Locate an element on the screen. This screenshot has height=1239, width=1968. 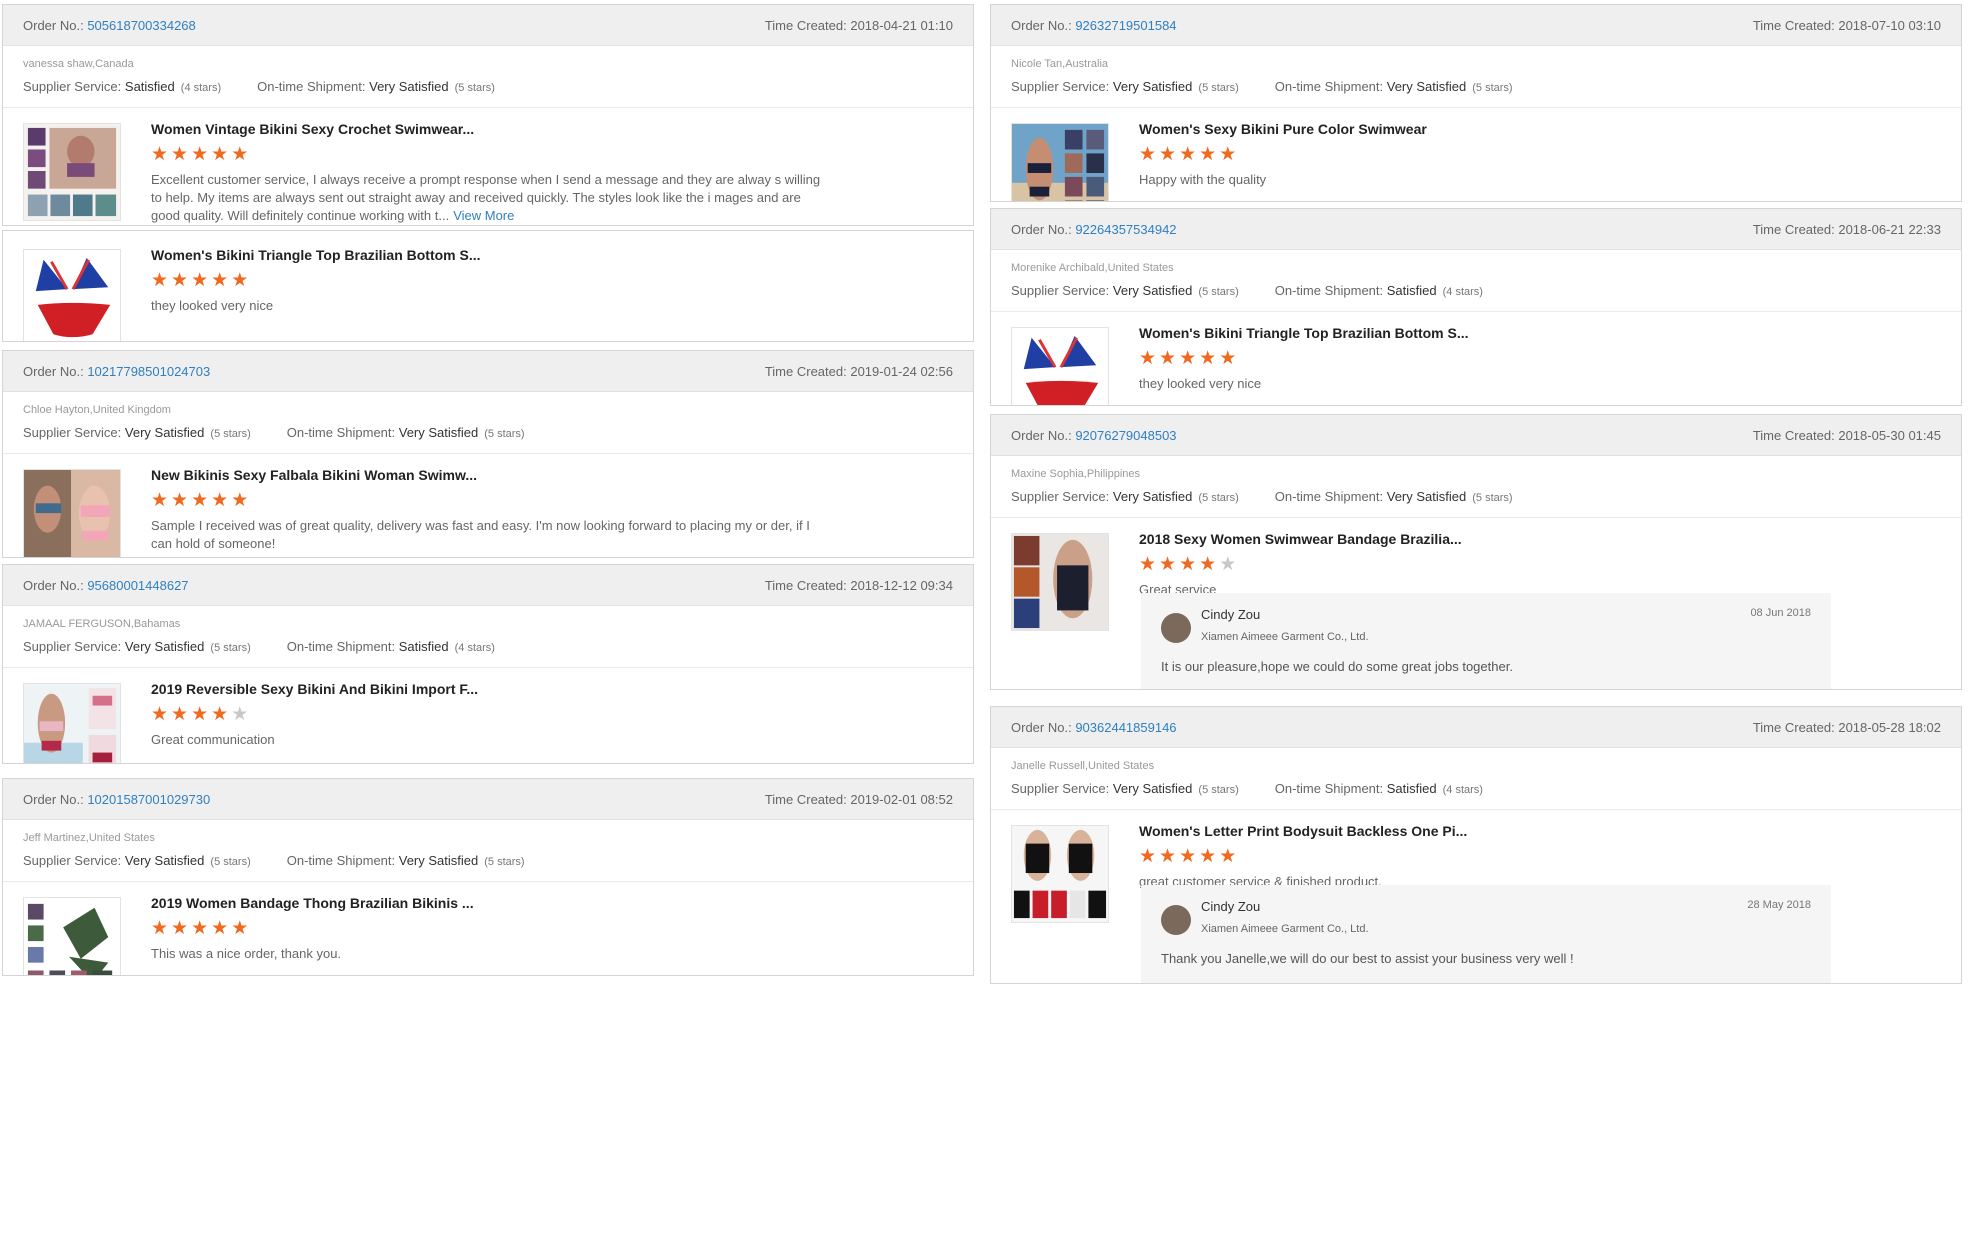
bandage-bikini-thumbnail is located at coordinates (72, 936).